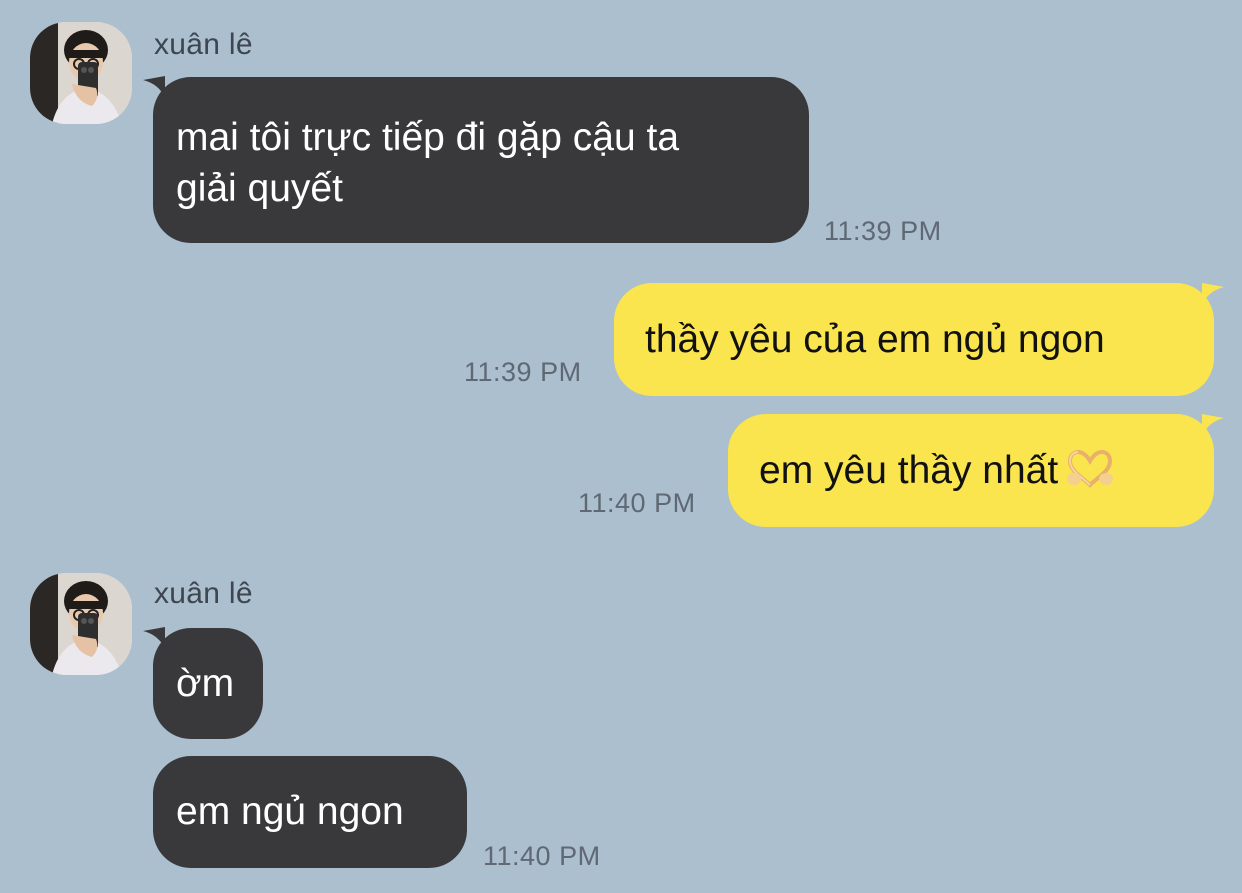 The height and width of the screenshot is (893, 1242). Describe the element at coordinates (428, 137) in the screenshot. I see `message-text-line: mai tôi trực tiếp đi gặp cậu ta` at that location.